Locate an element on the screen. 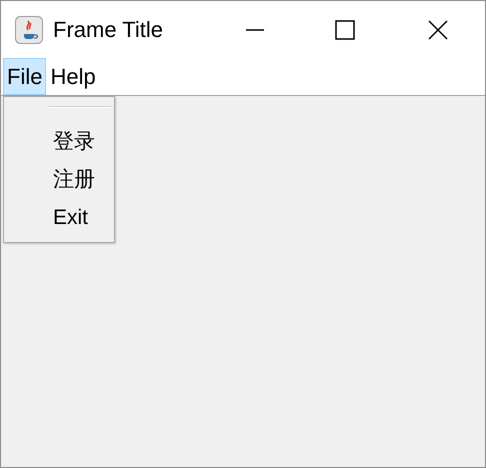  maximize-icon is located at coordinates (345, 30).